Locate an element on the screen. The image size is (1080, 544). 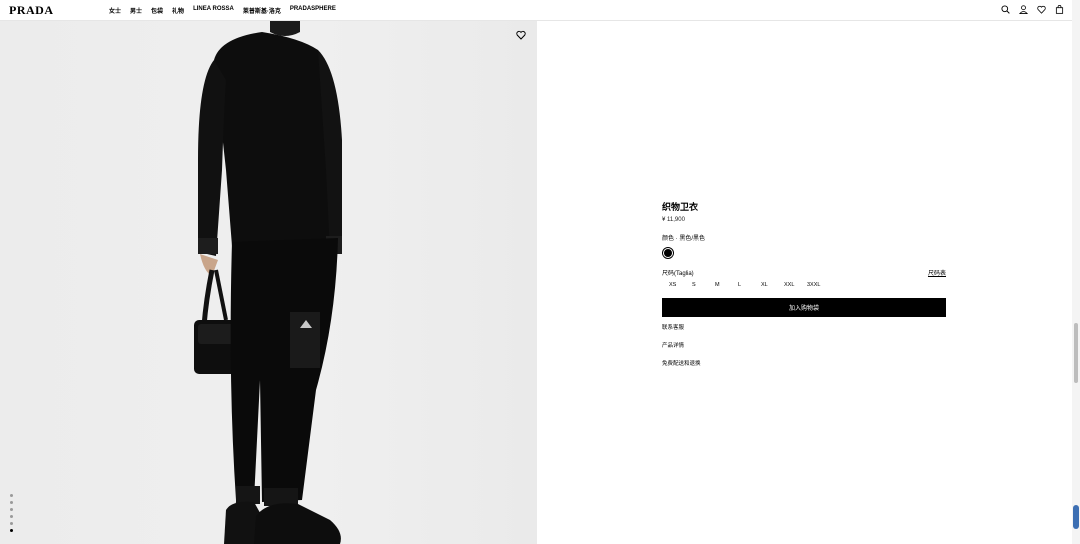
size-label: 尺码(Taglia) is located at coordinates (678, 274).